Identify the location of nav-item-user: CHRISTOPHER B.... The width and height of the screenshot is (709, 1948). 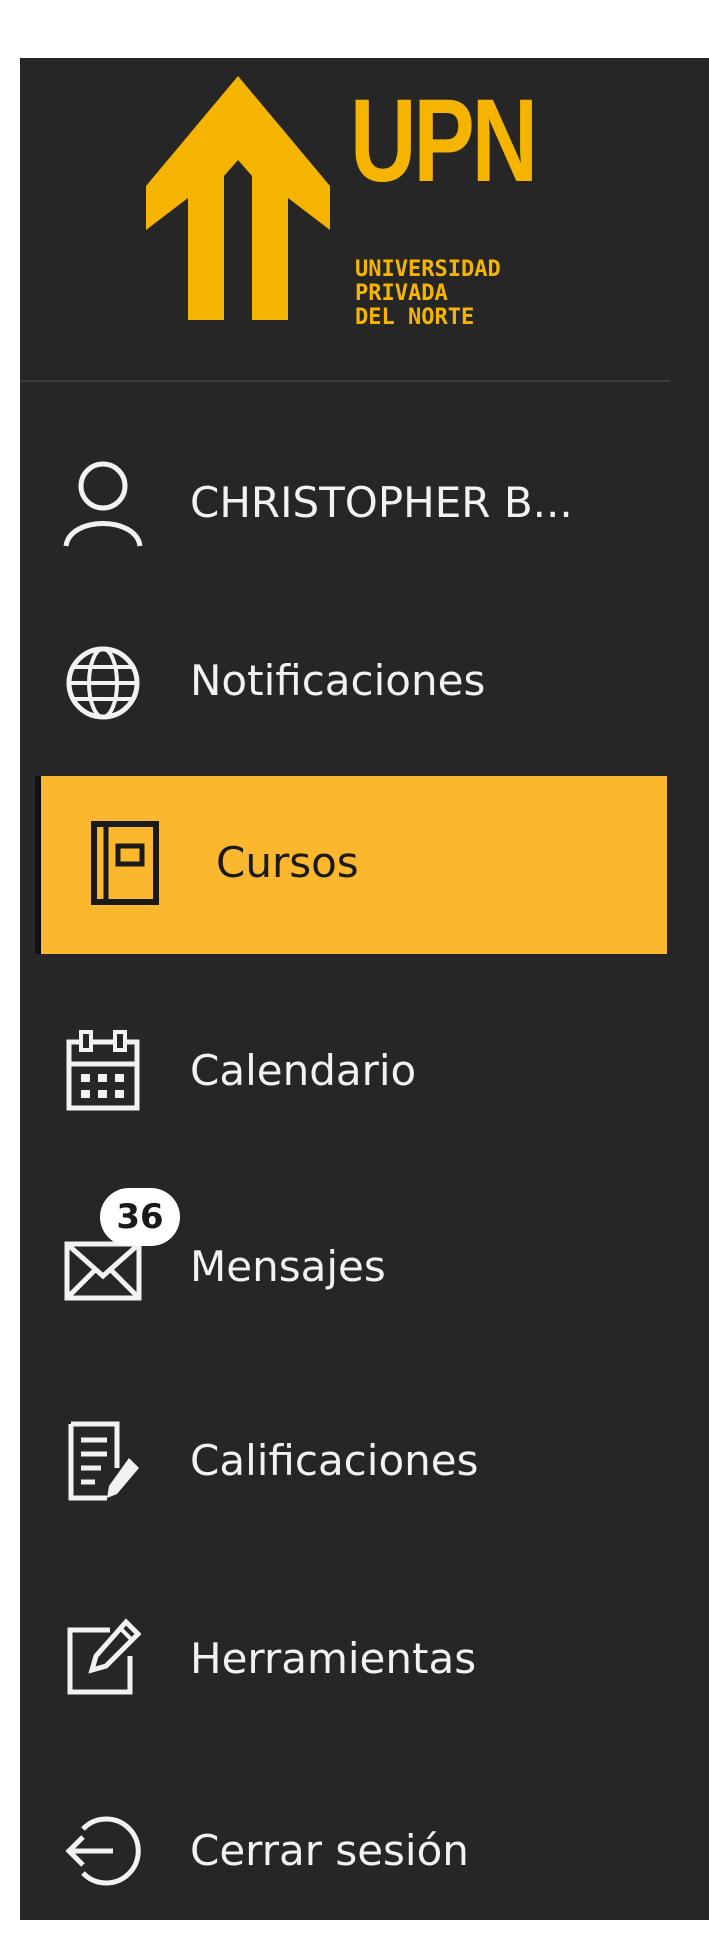
(345, 511).